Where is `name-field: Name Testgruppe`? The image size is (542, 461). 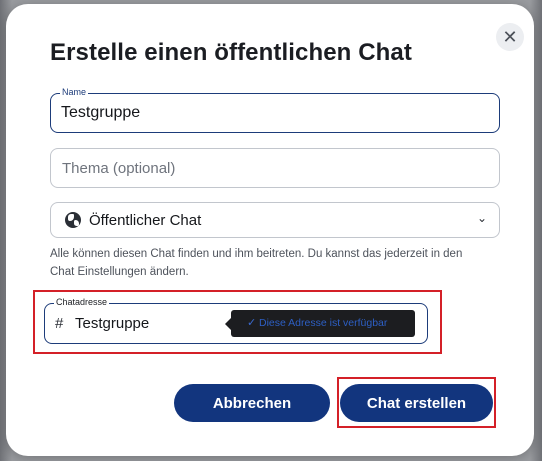
name-field: Name Testgruppe is located at coordinates (275, 110).